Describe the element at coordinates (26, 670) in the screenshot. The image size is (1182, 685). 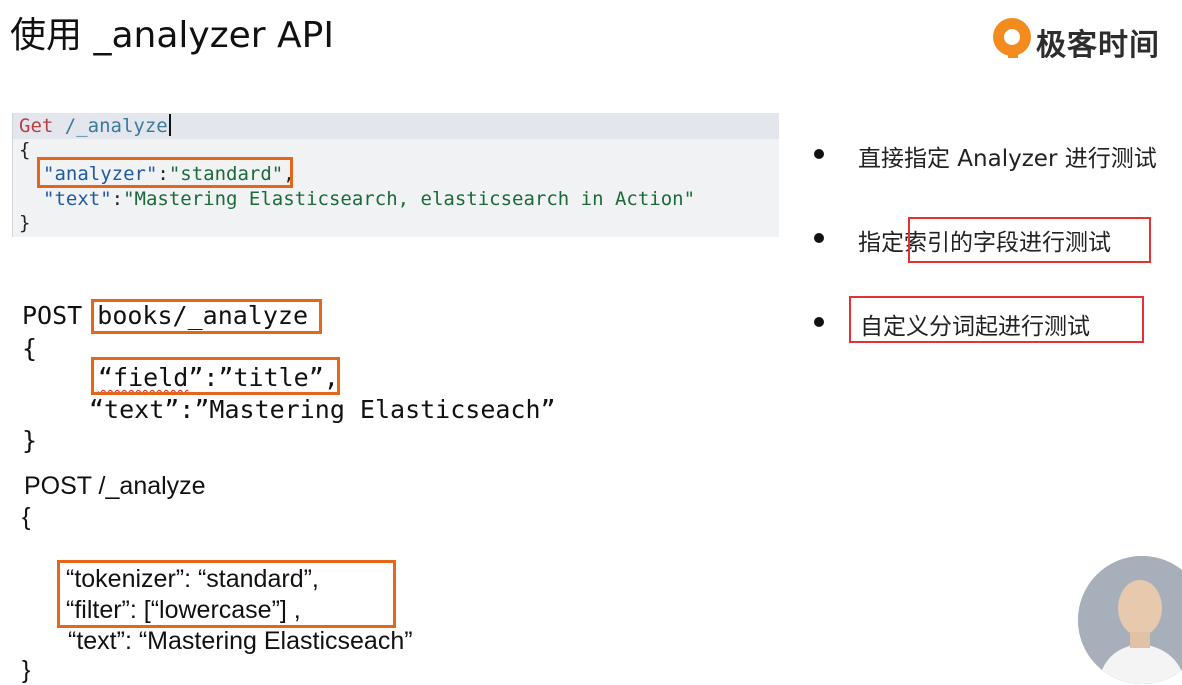
I see `example3-close-brace: }` at that location.